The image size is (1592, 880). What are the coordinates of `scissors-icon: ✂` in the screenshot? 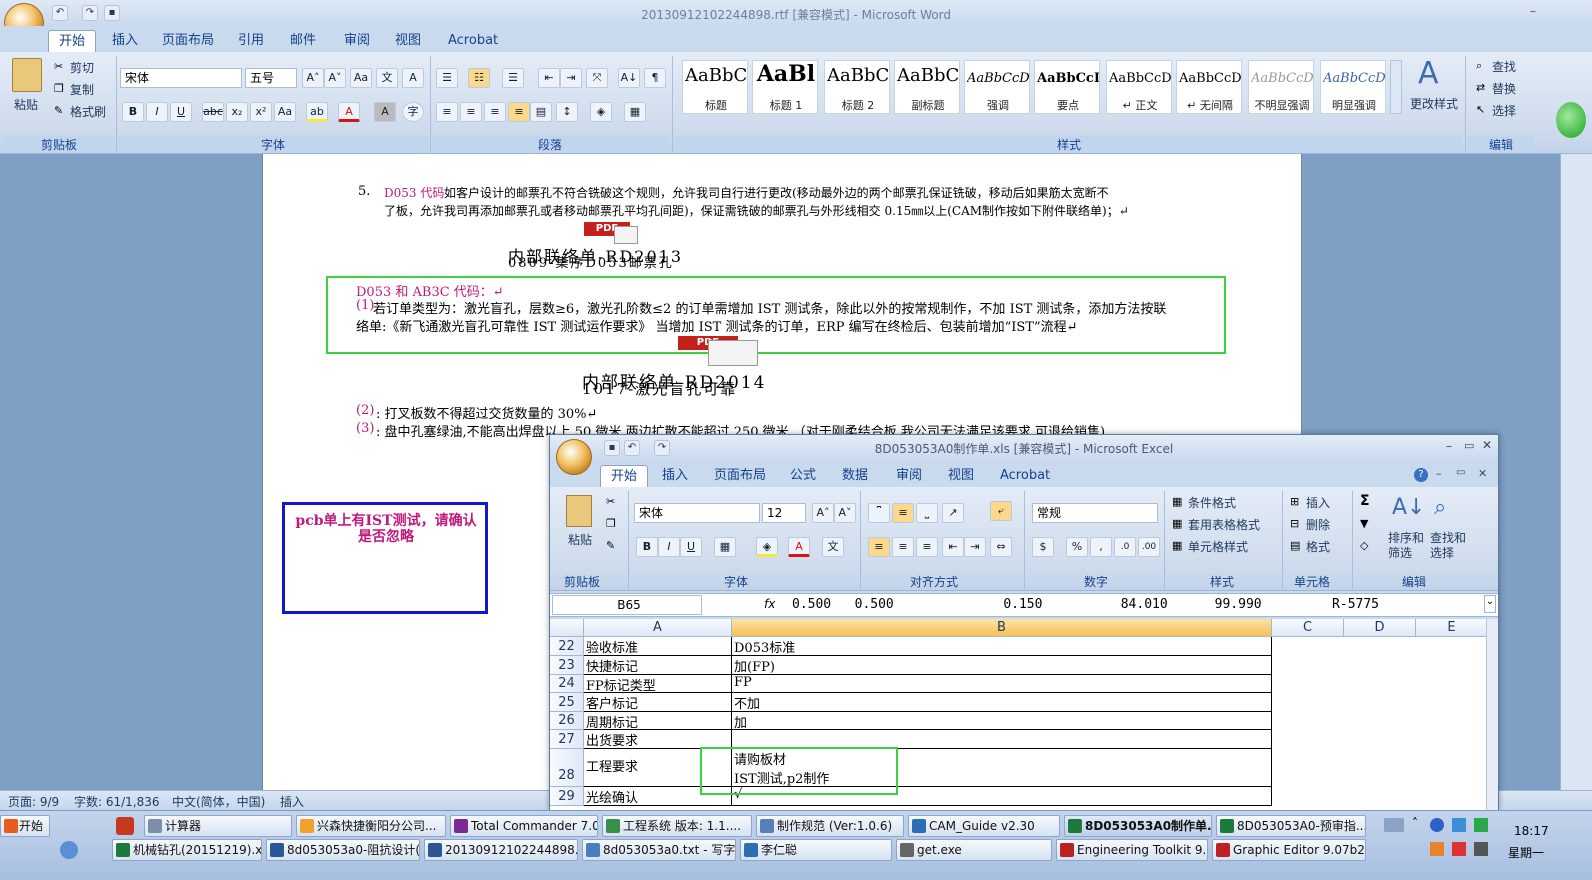 It's located at (610, 501).